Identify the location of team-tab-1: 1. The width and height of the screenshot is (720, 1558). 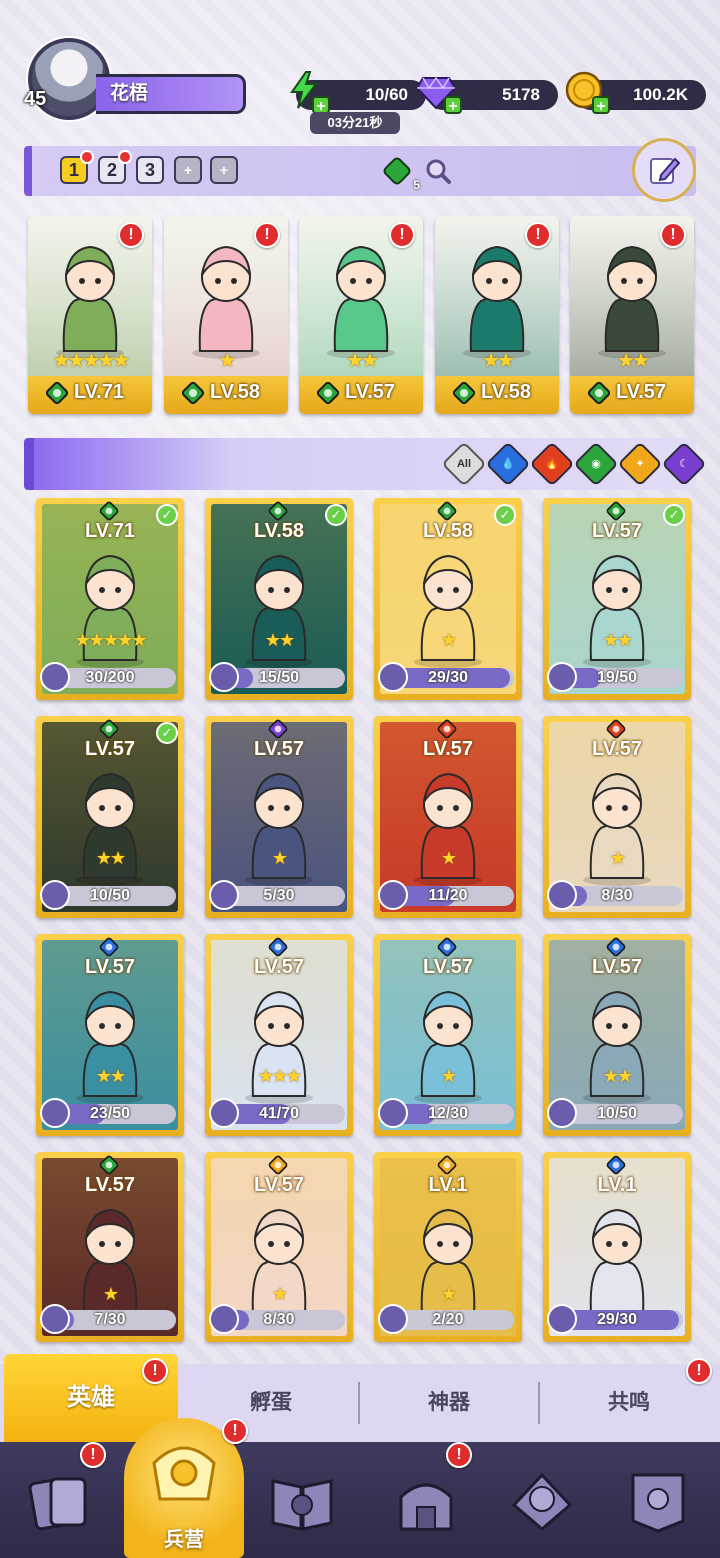
(77, 167).